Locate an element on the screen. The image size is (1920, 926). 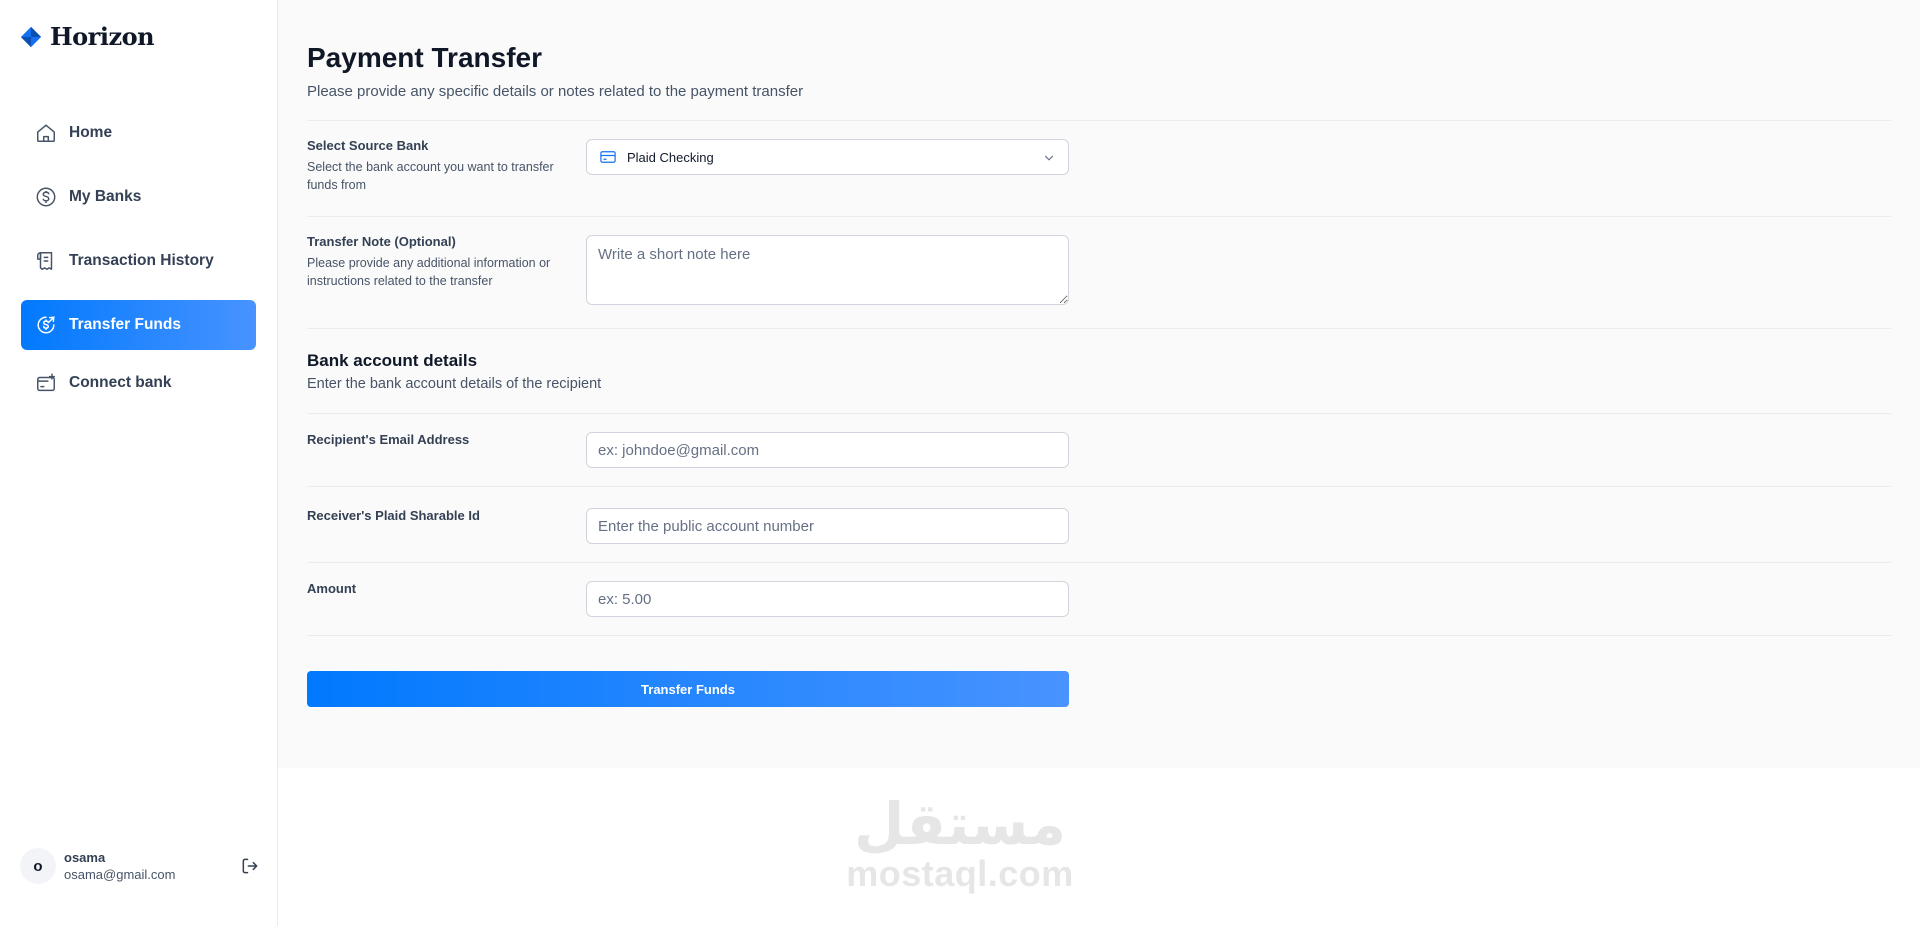
watermark: مستقل mostaql.com is located at coordinates (960, 842).